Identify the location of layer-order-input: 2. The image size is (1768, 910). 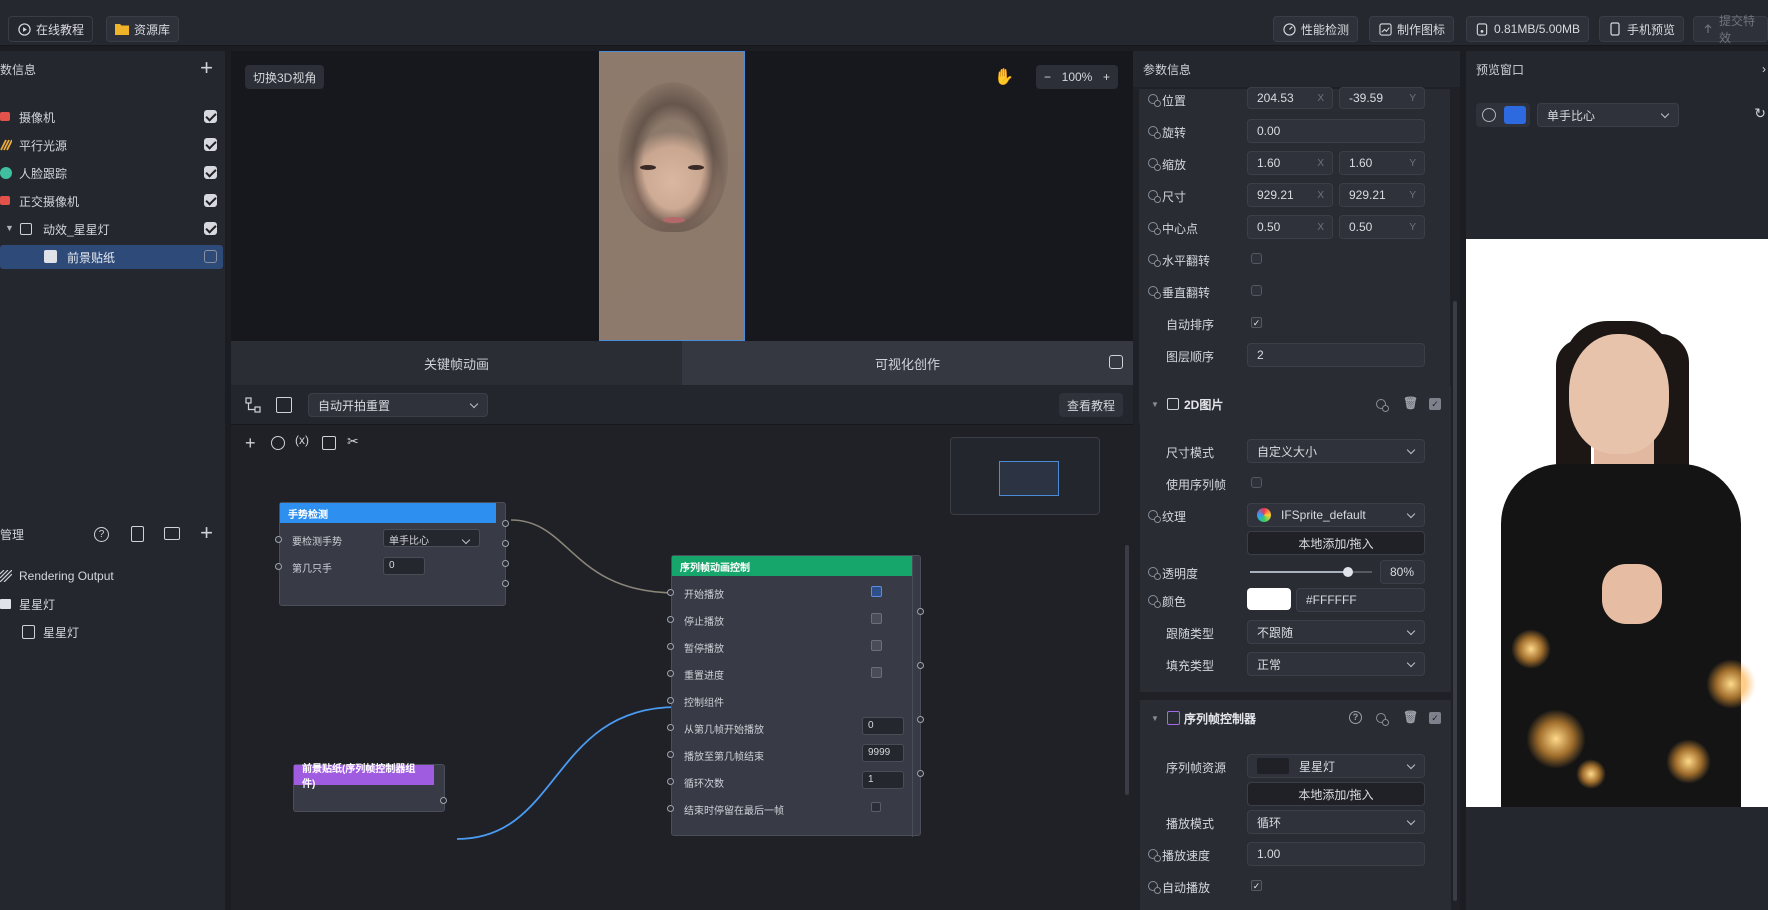
(1336, 355).